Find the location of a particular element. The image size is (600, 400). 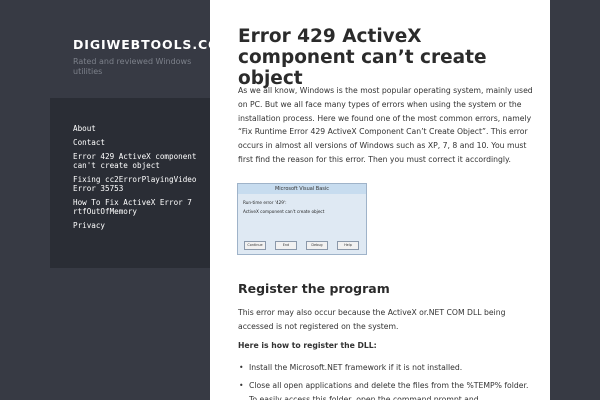

dialog-buttons: Continue End Debug Help is located at coordinates (301, 245).